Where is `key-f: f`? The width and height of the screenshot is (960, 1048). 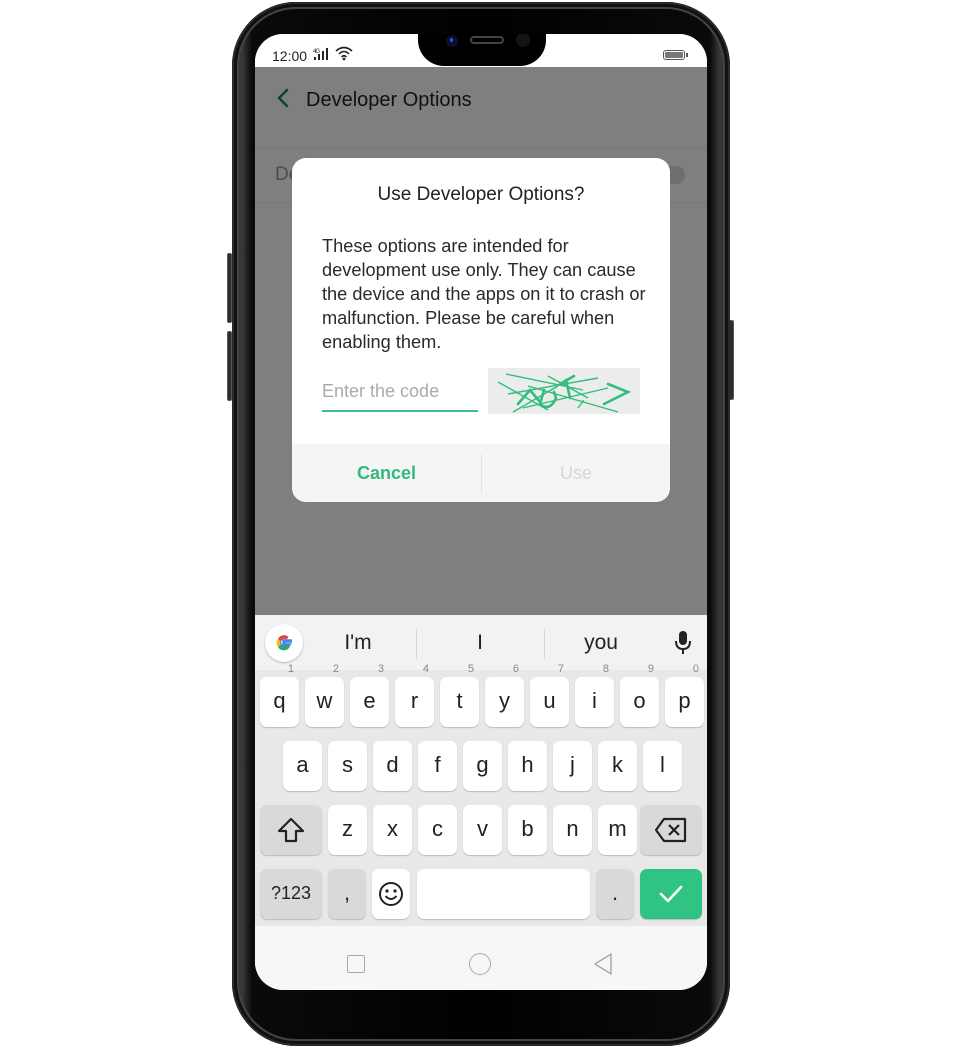
key-f: f is located at coordinates (437, 766).